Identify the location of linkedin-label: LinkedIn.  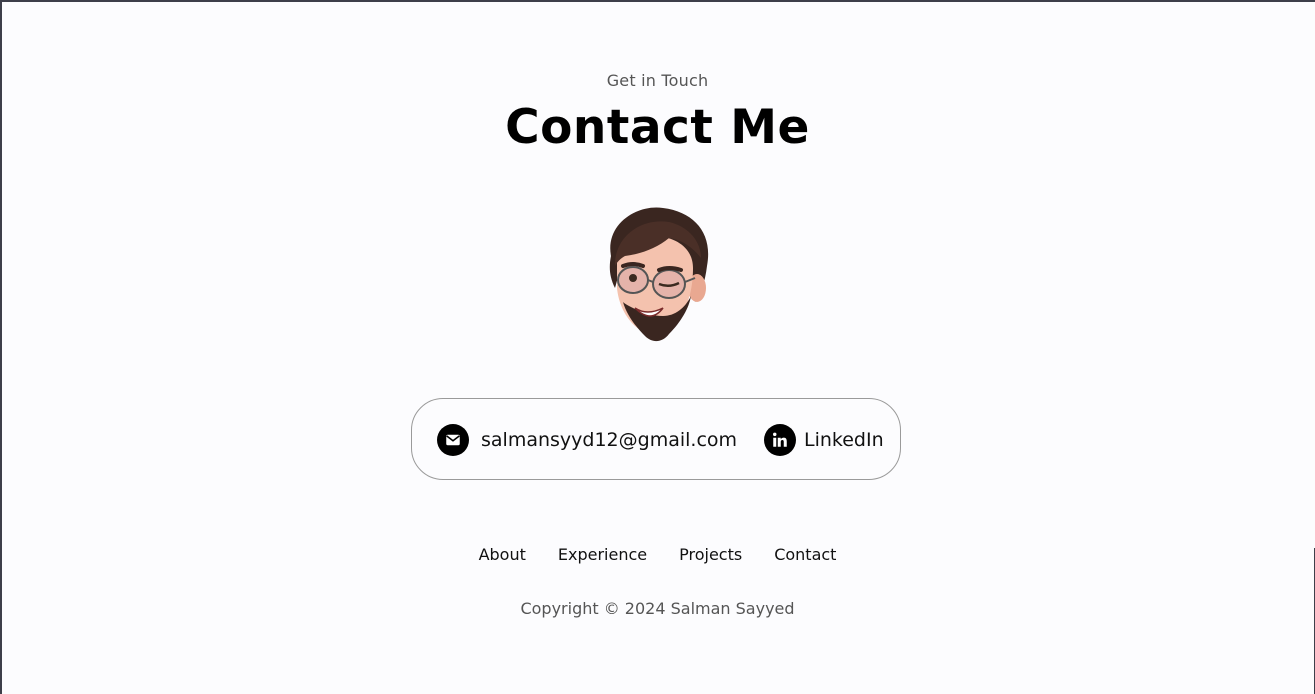
(844, 440).